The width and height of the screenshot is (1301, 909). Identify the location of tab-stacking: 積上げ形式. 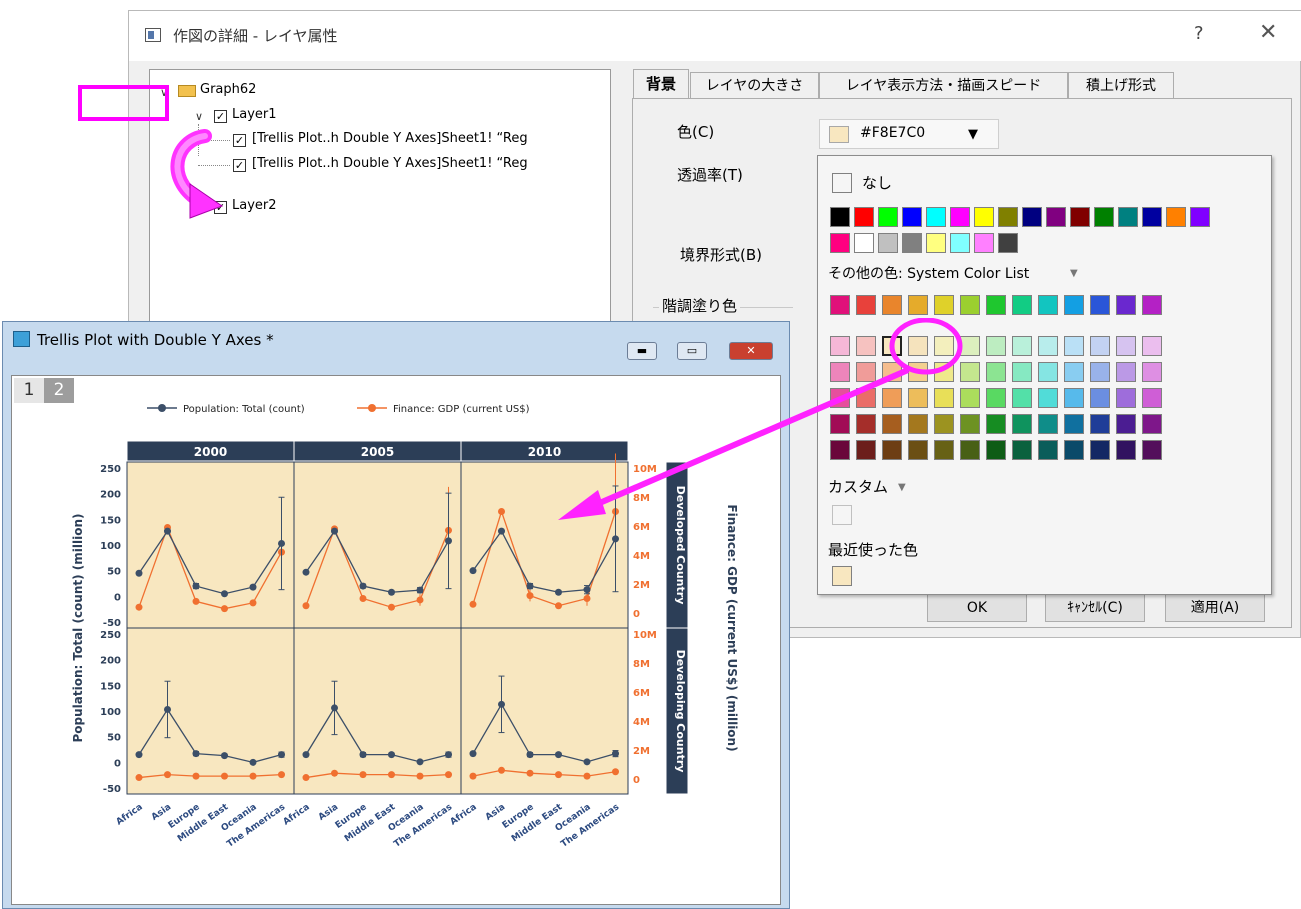
(1121, 85).